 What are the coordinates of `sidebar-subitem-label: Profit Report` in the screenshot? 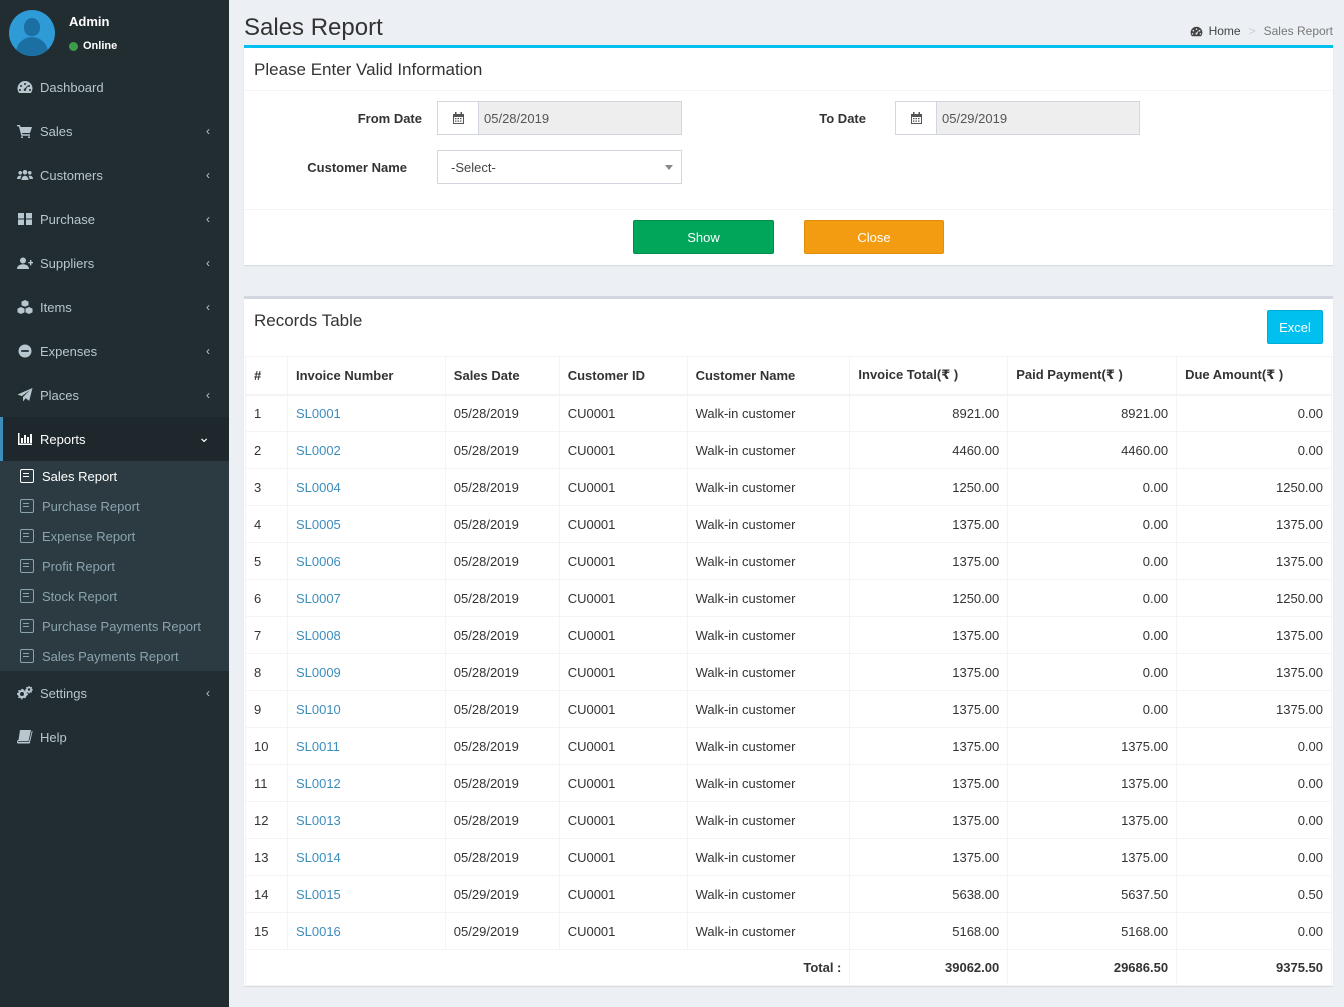 It's located at (78, 566).